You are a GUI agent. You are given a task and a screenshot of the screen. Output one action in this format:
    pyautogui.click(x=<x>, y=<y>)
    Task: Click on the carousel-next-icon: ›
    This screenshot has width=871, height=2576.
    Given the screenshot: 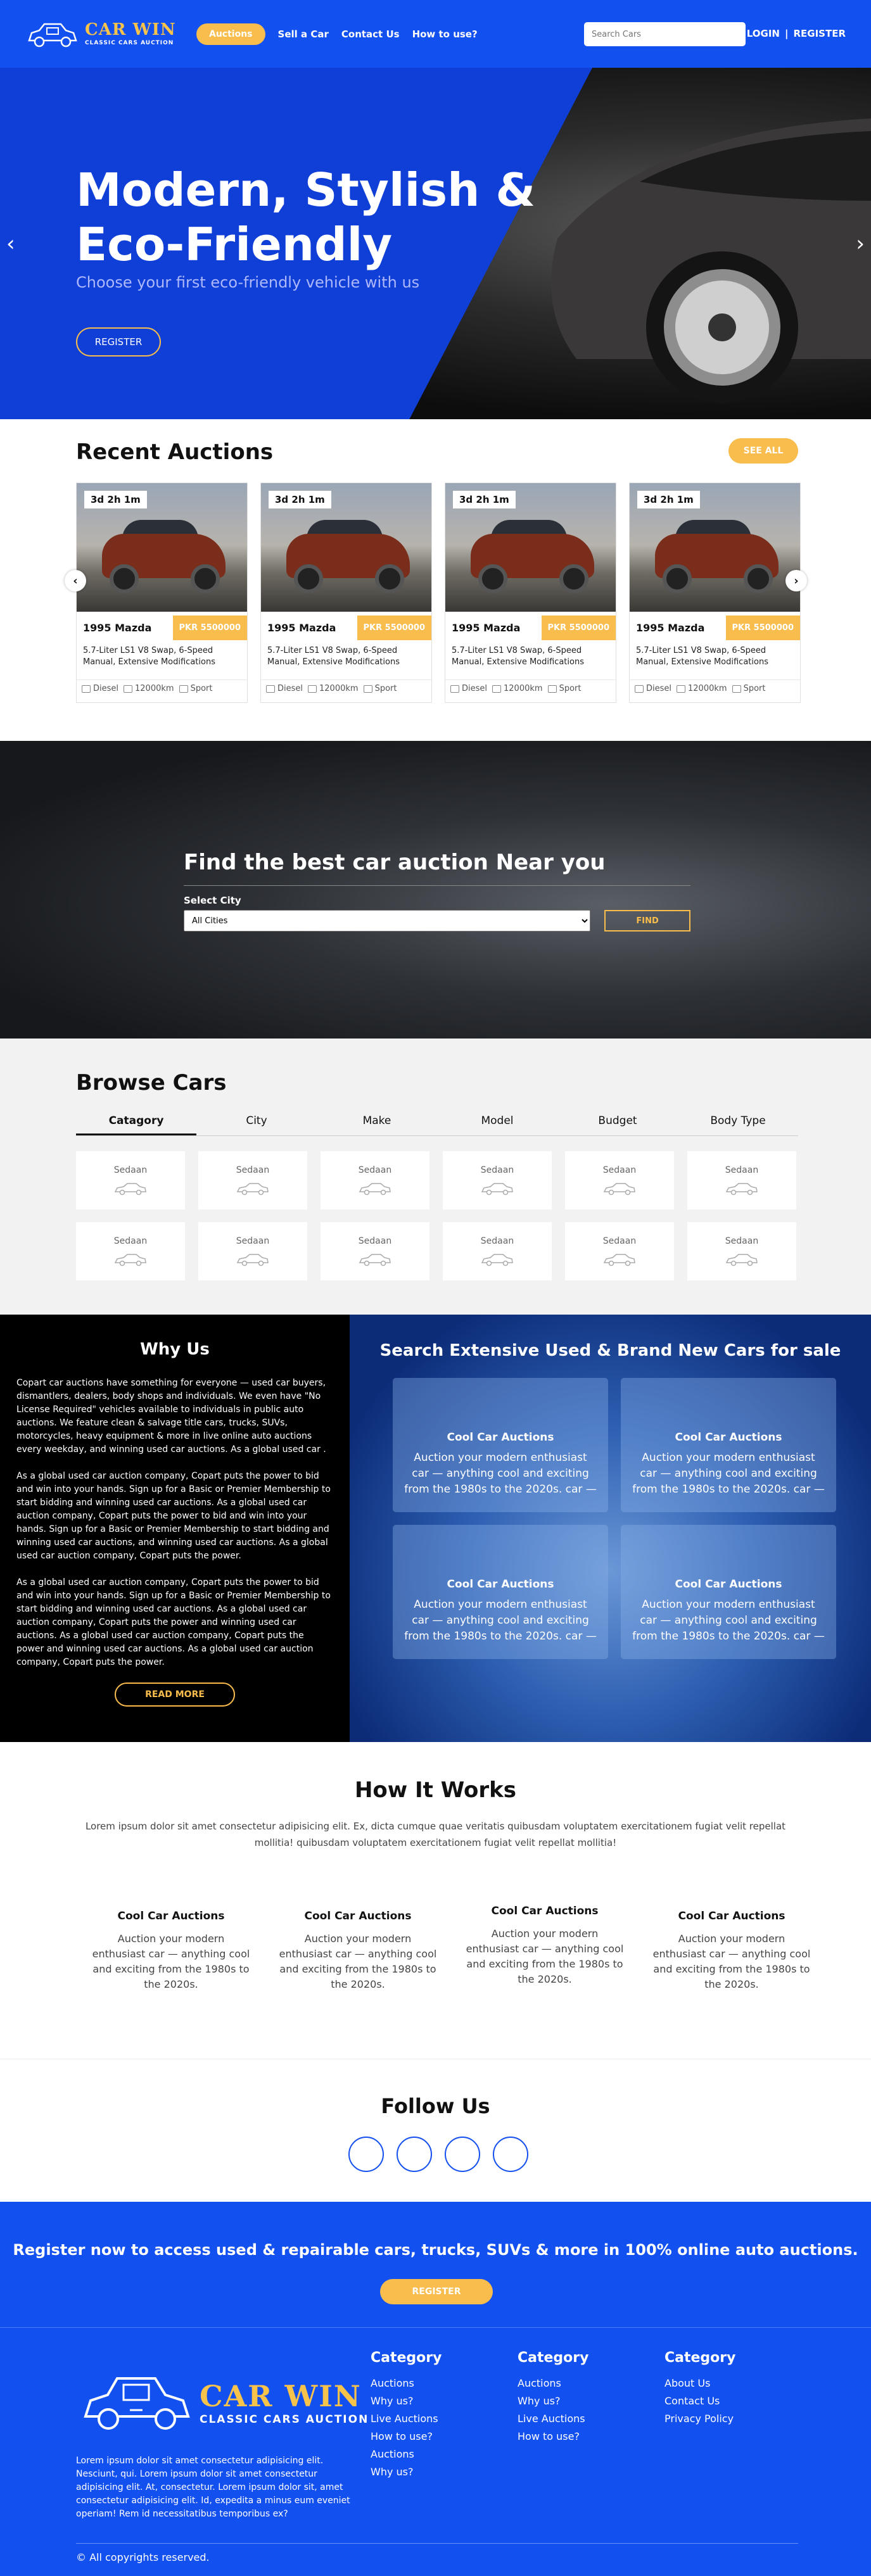 What is the action you would take?
    pyautogui.click(x=796, y=580)
    